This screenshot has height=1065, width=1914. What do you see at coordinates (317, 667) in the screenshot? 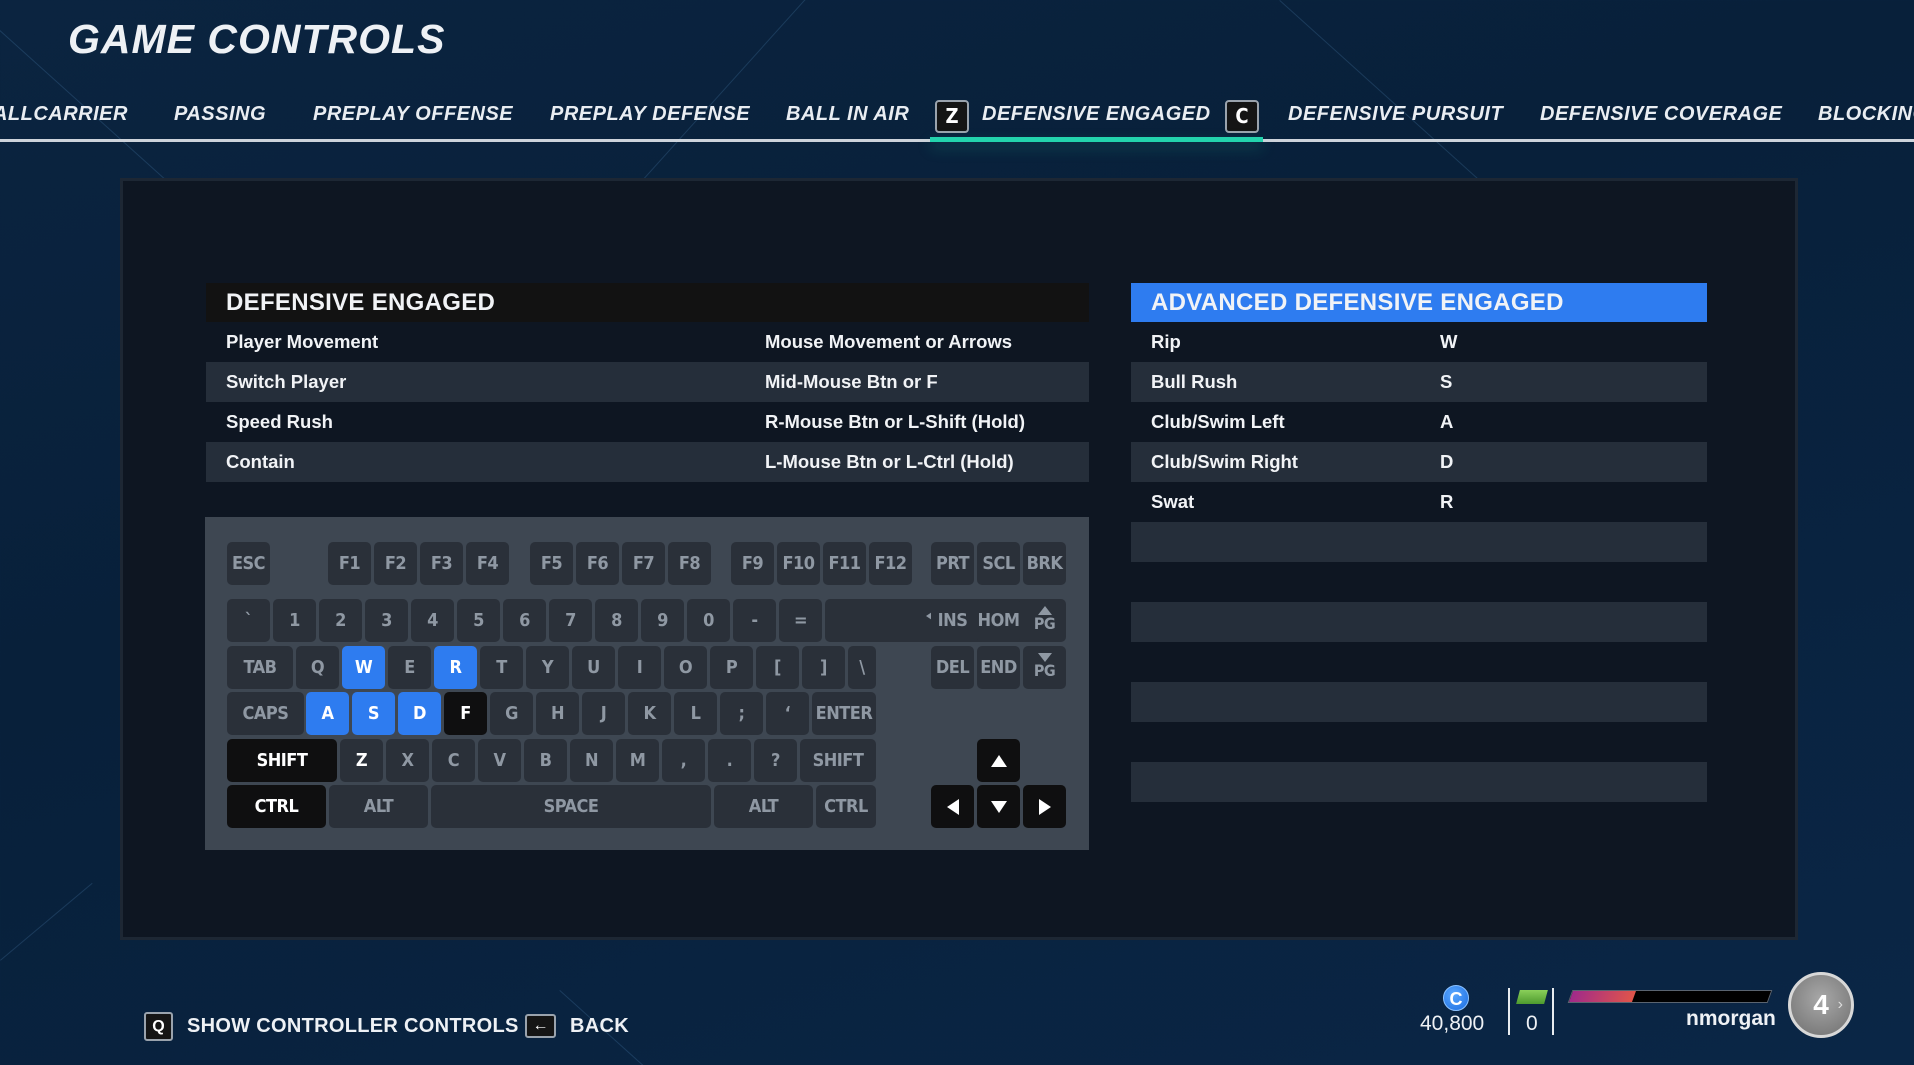
I see `key-q: Q` at bounding box center [317, 667].